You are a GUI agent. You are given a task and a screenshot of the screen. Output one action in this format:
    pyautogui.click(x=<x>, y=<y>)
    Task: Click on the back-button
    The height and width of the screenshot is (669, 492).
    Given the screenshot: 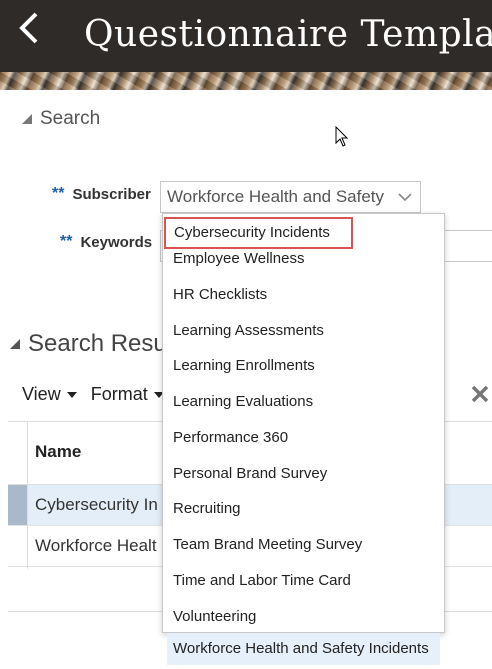 What is the action you would take?
    pyautogui.click(x=28, y=30)
    